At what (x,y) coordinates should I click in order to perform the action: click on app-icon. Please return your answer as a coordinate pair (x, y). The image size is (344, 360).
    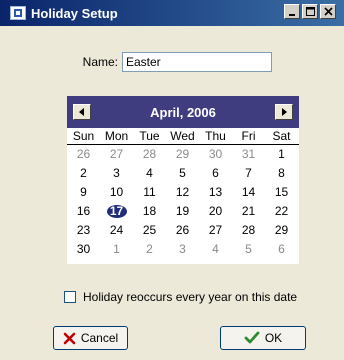
    Looking at the image, I should click on (18, 13).